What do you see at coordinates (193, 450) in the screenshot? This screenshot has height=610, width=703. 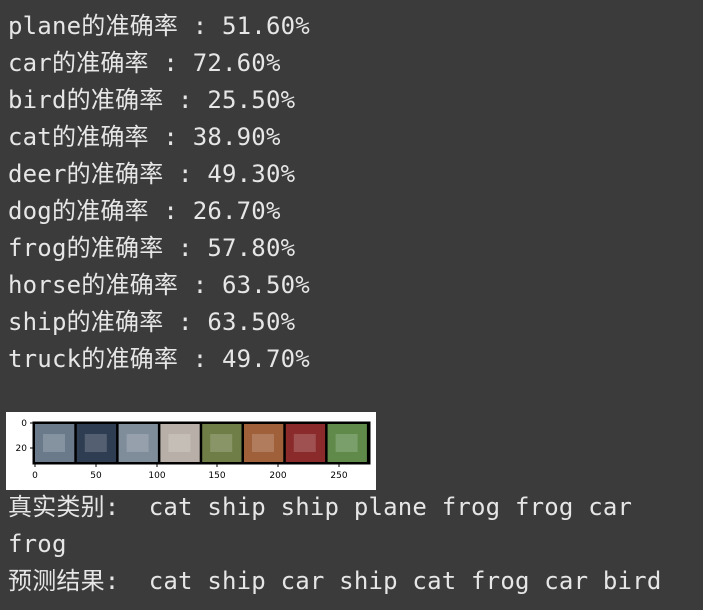 I see `image-grid-plot: 0 20 0 50 100 150 200 250` at bounding box center [193, 450].